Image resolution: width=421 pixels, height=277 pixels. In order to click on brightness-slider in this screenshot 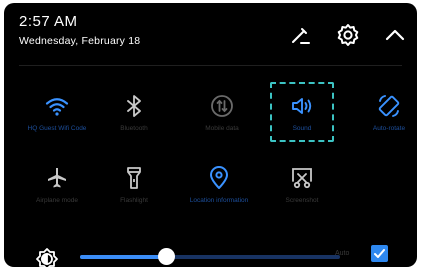, I will do `click(210, 256)`.